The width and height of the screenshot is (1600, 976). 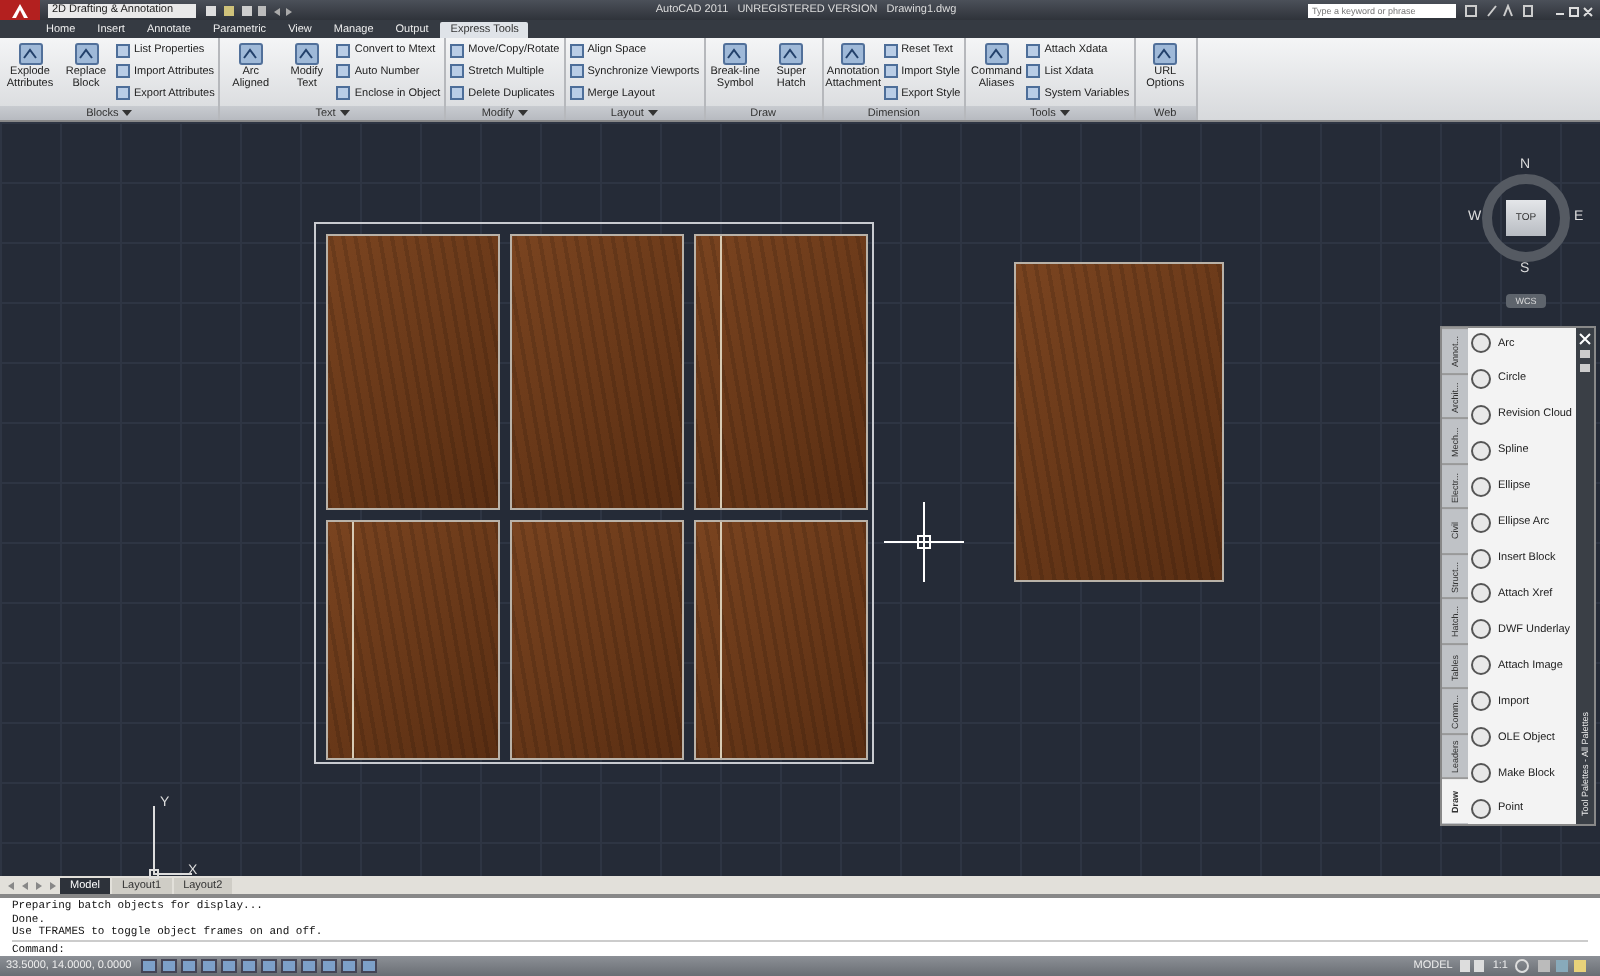 What do you see at coordinates (1585, 354) in the screenshot?
I see `palette-controls-icon` at bounding box center [1585, 354].